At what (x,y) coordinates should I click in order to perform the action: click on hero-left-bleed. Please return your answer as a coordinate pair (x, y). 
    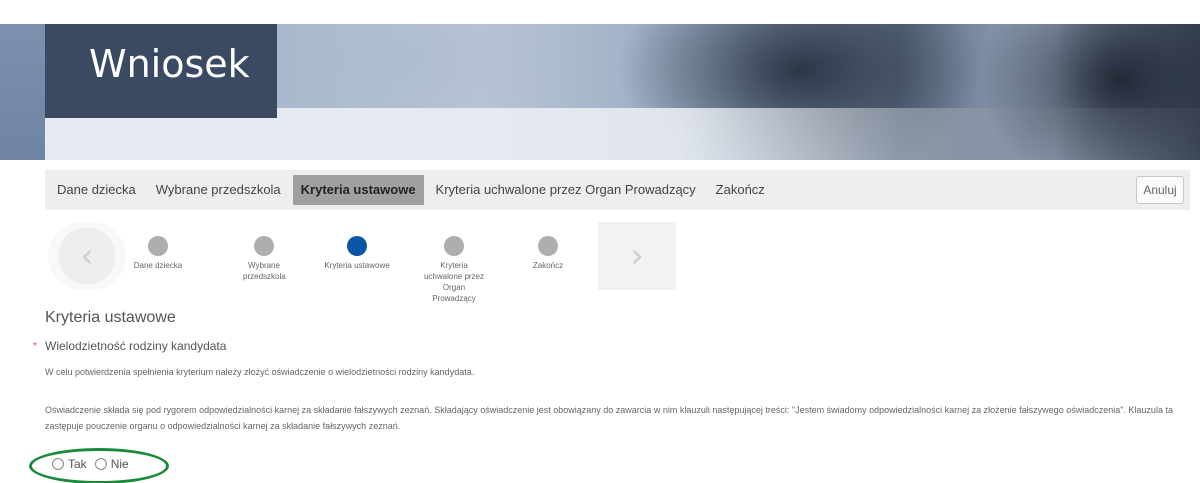
    Looking at the image, I should click on (22, 92).